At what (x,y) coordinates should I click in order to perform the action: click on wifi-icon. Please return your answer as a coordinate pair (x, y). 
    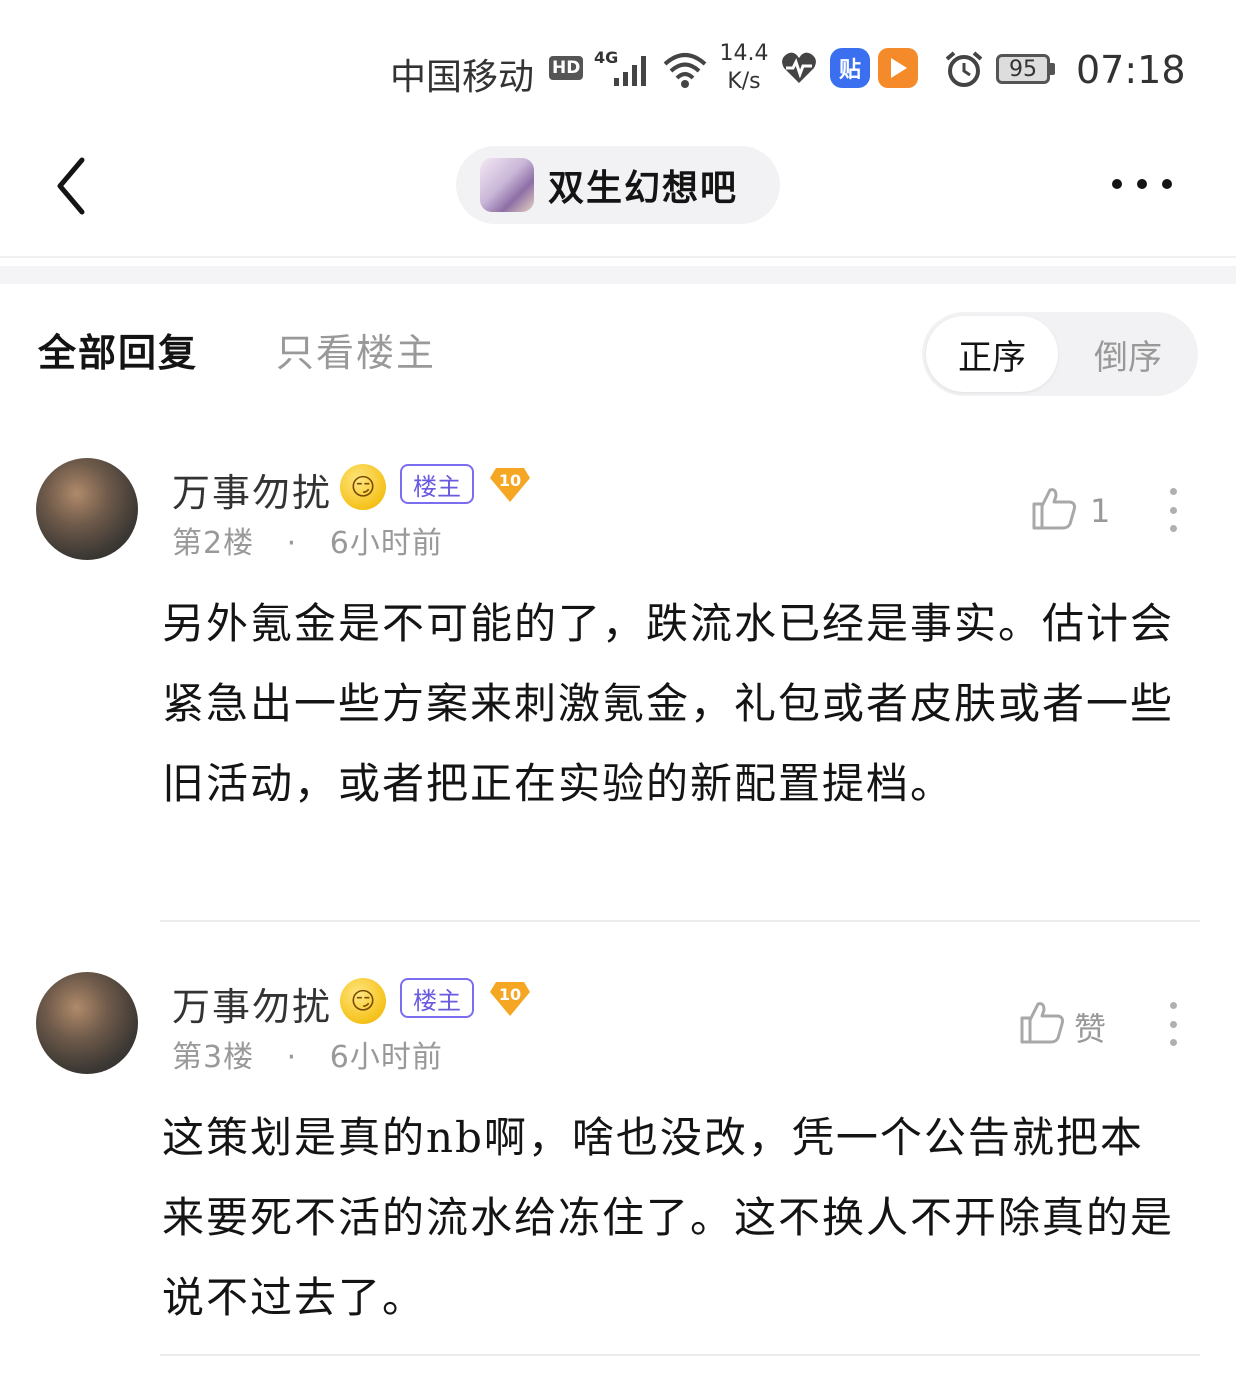
    Looking at the image, I should click on (685, 70).